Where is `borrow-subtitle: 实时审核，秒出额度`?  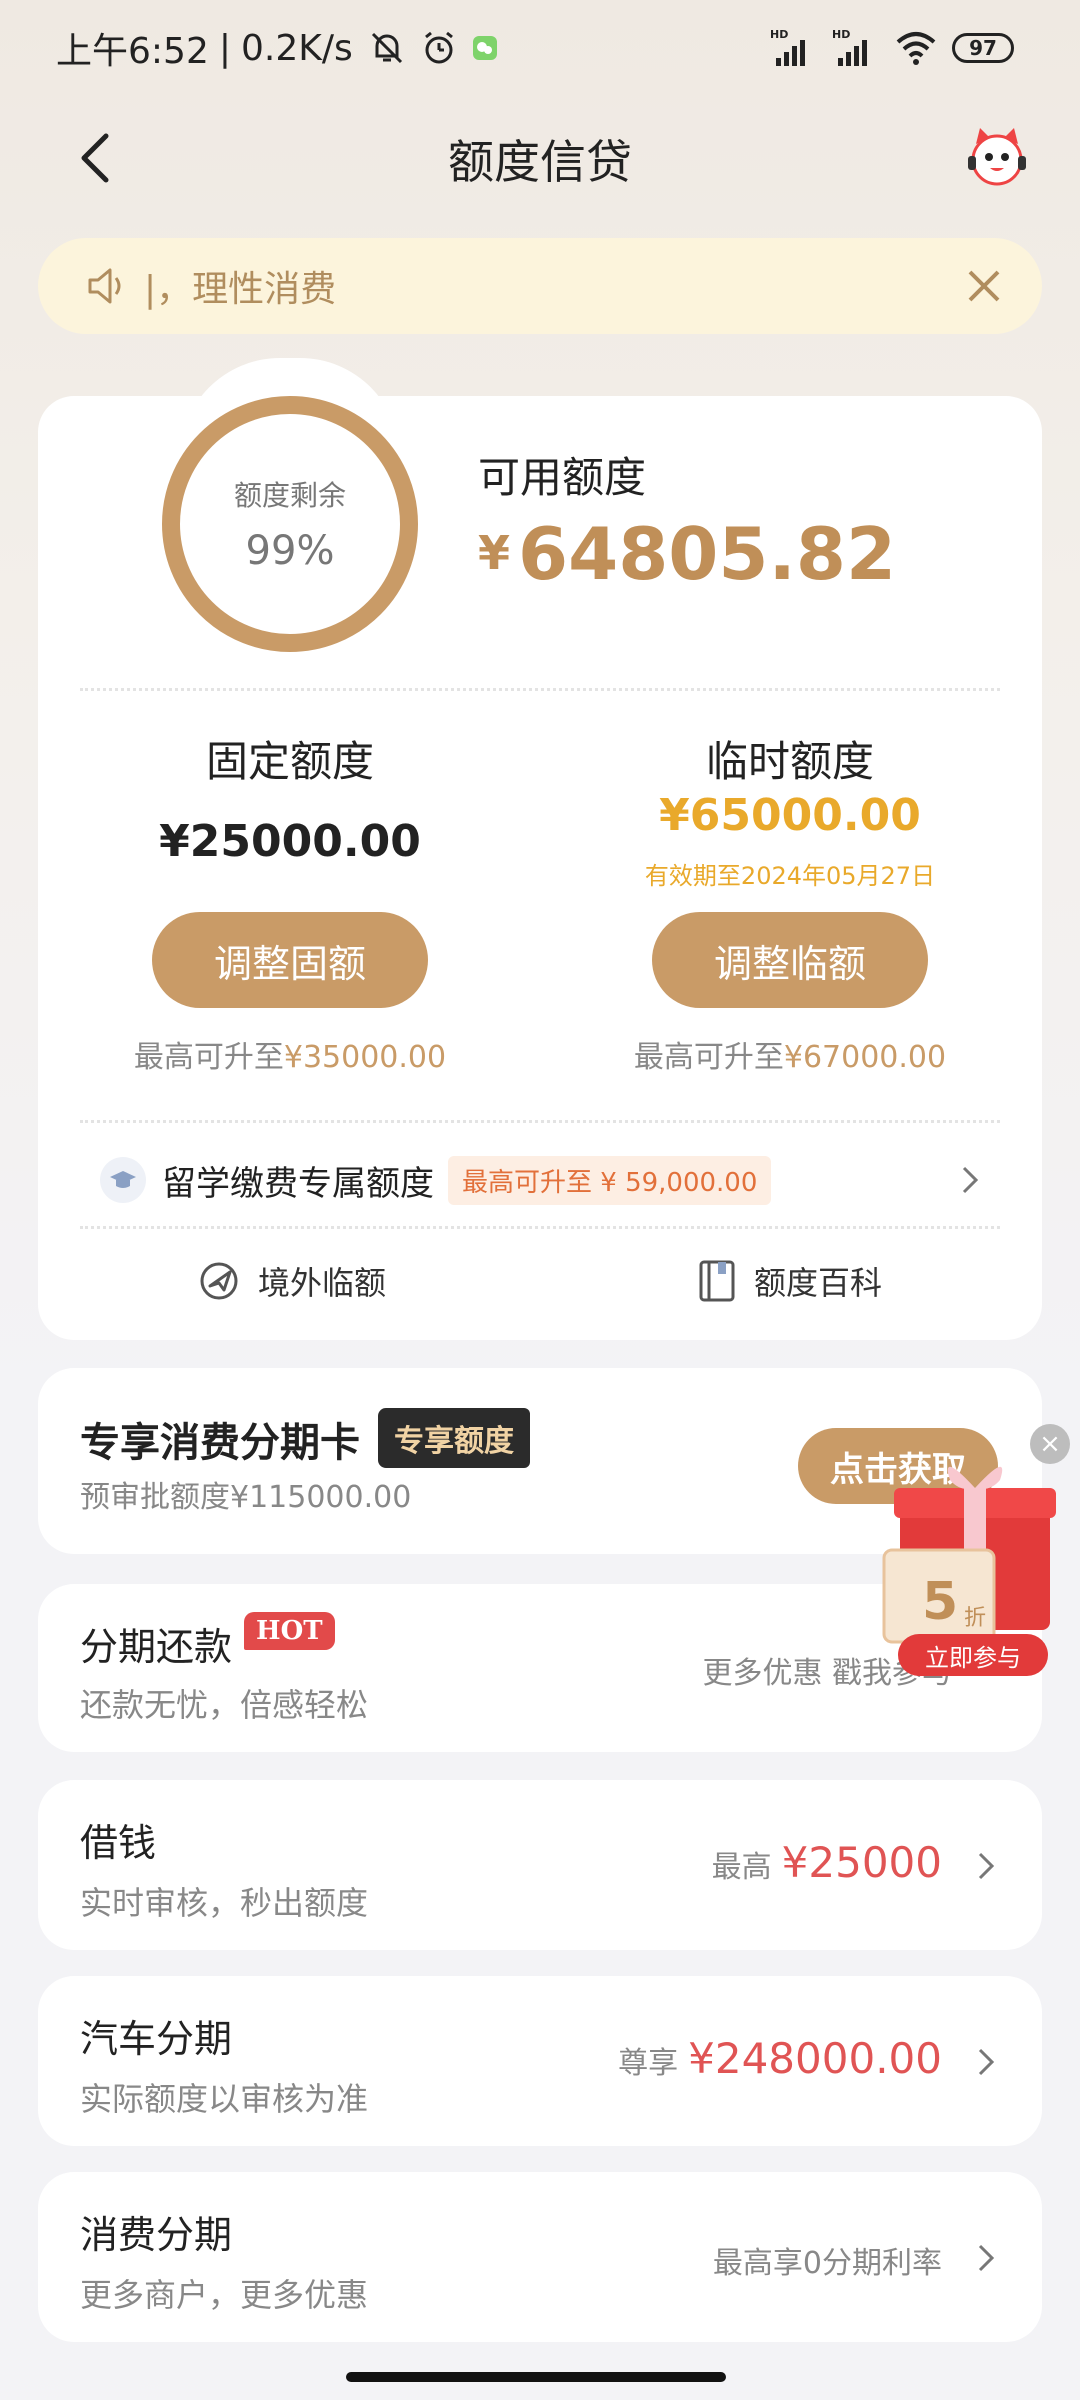 borrow-subtitle: 实时审核，秒出额度 is located at coordinates (224, 1903).